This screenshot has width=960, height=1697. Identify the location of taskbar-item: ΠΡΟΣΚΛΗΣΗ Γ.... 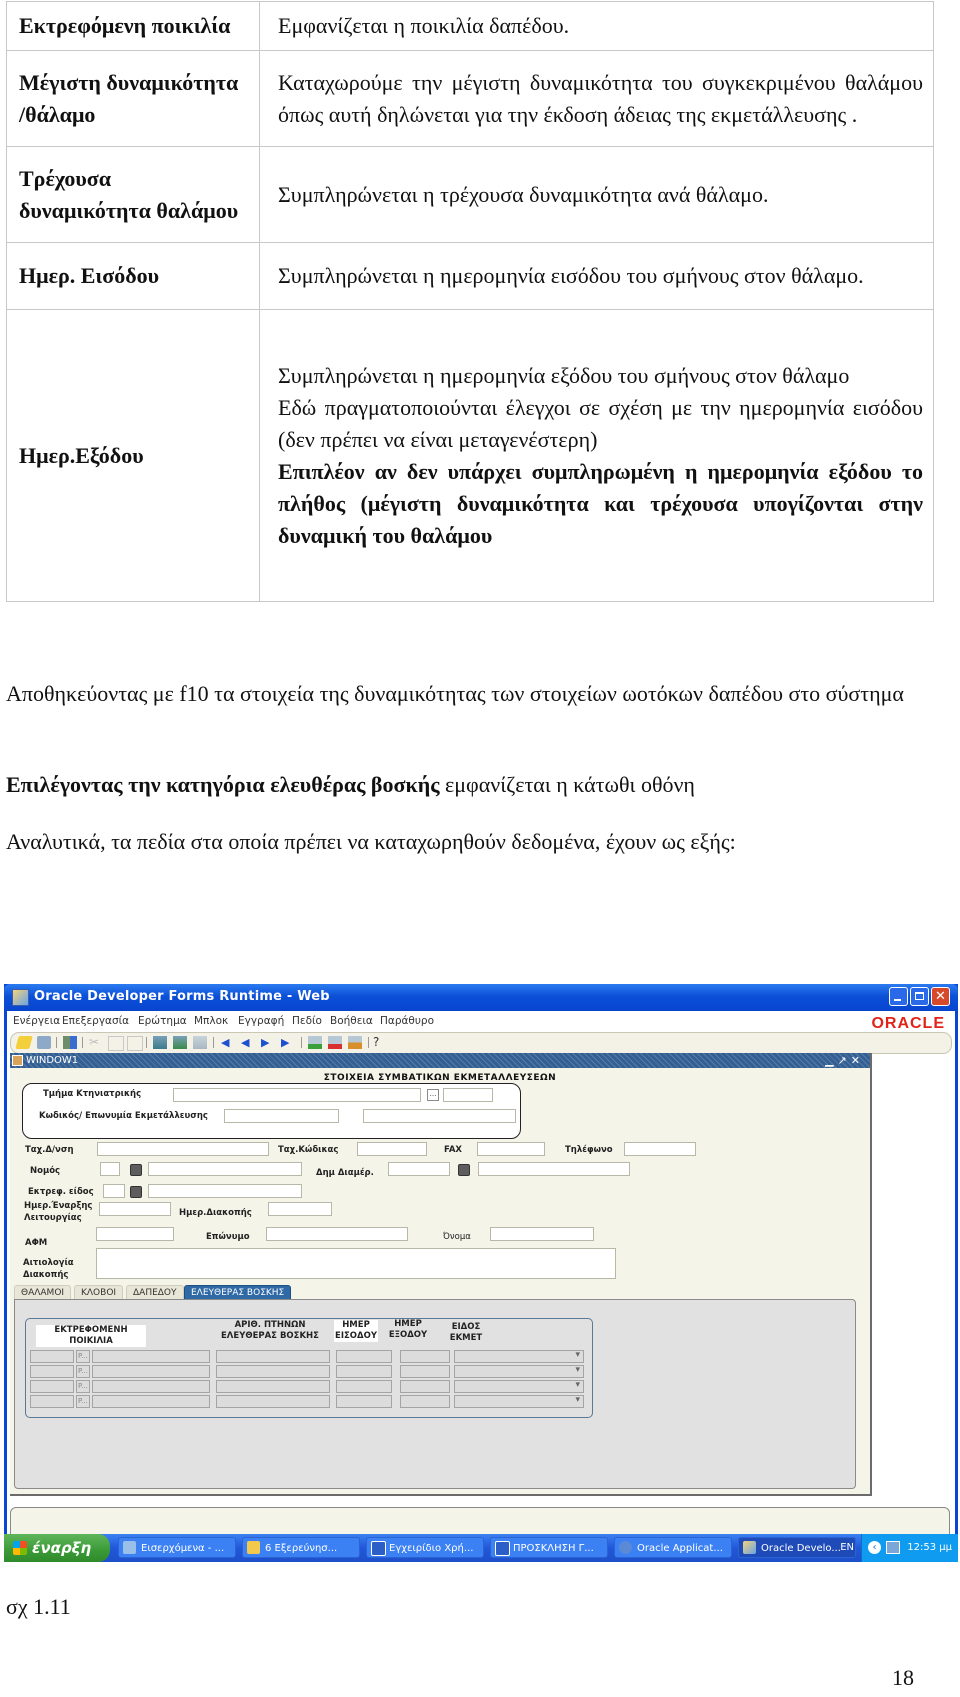
(549, 1547).